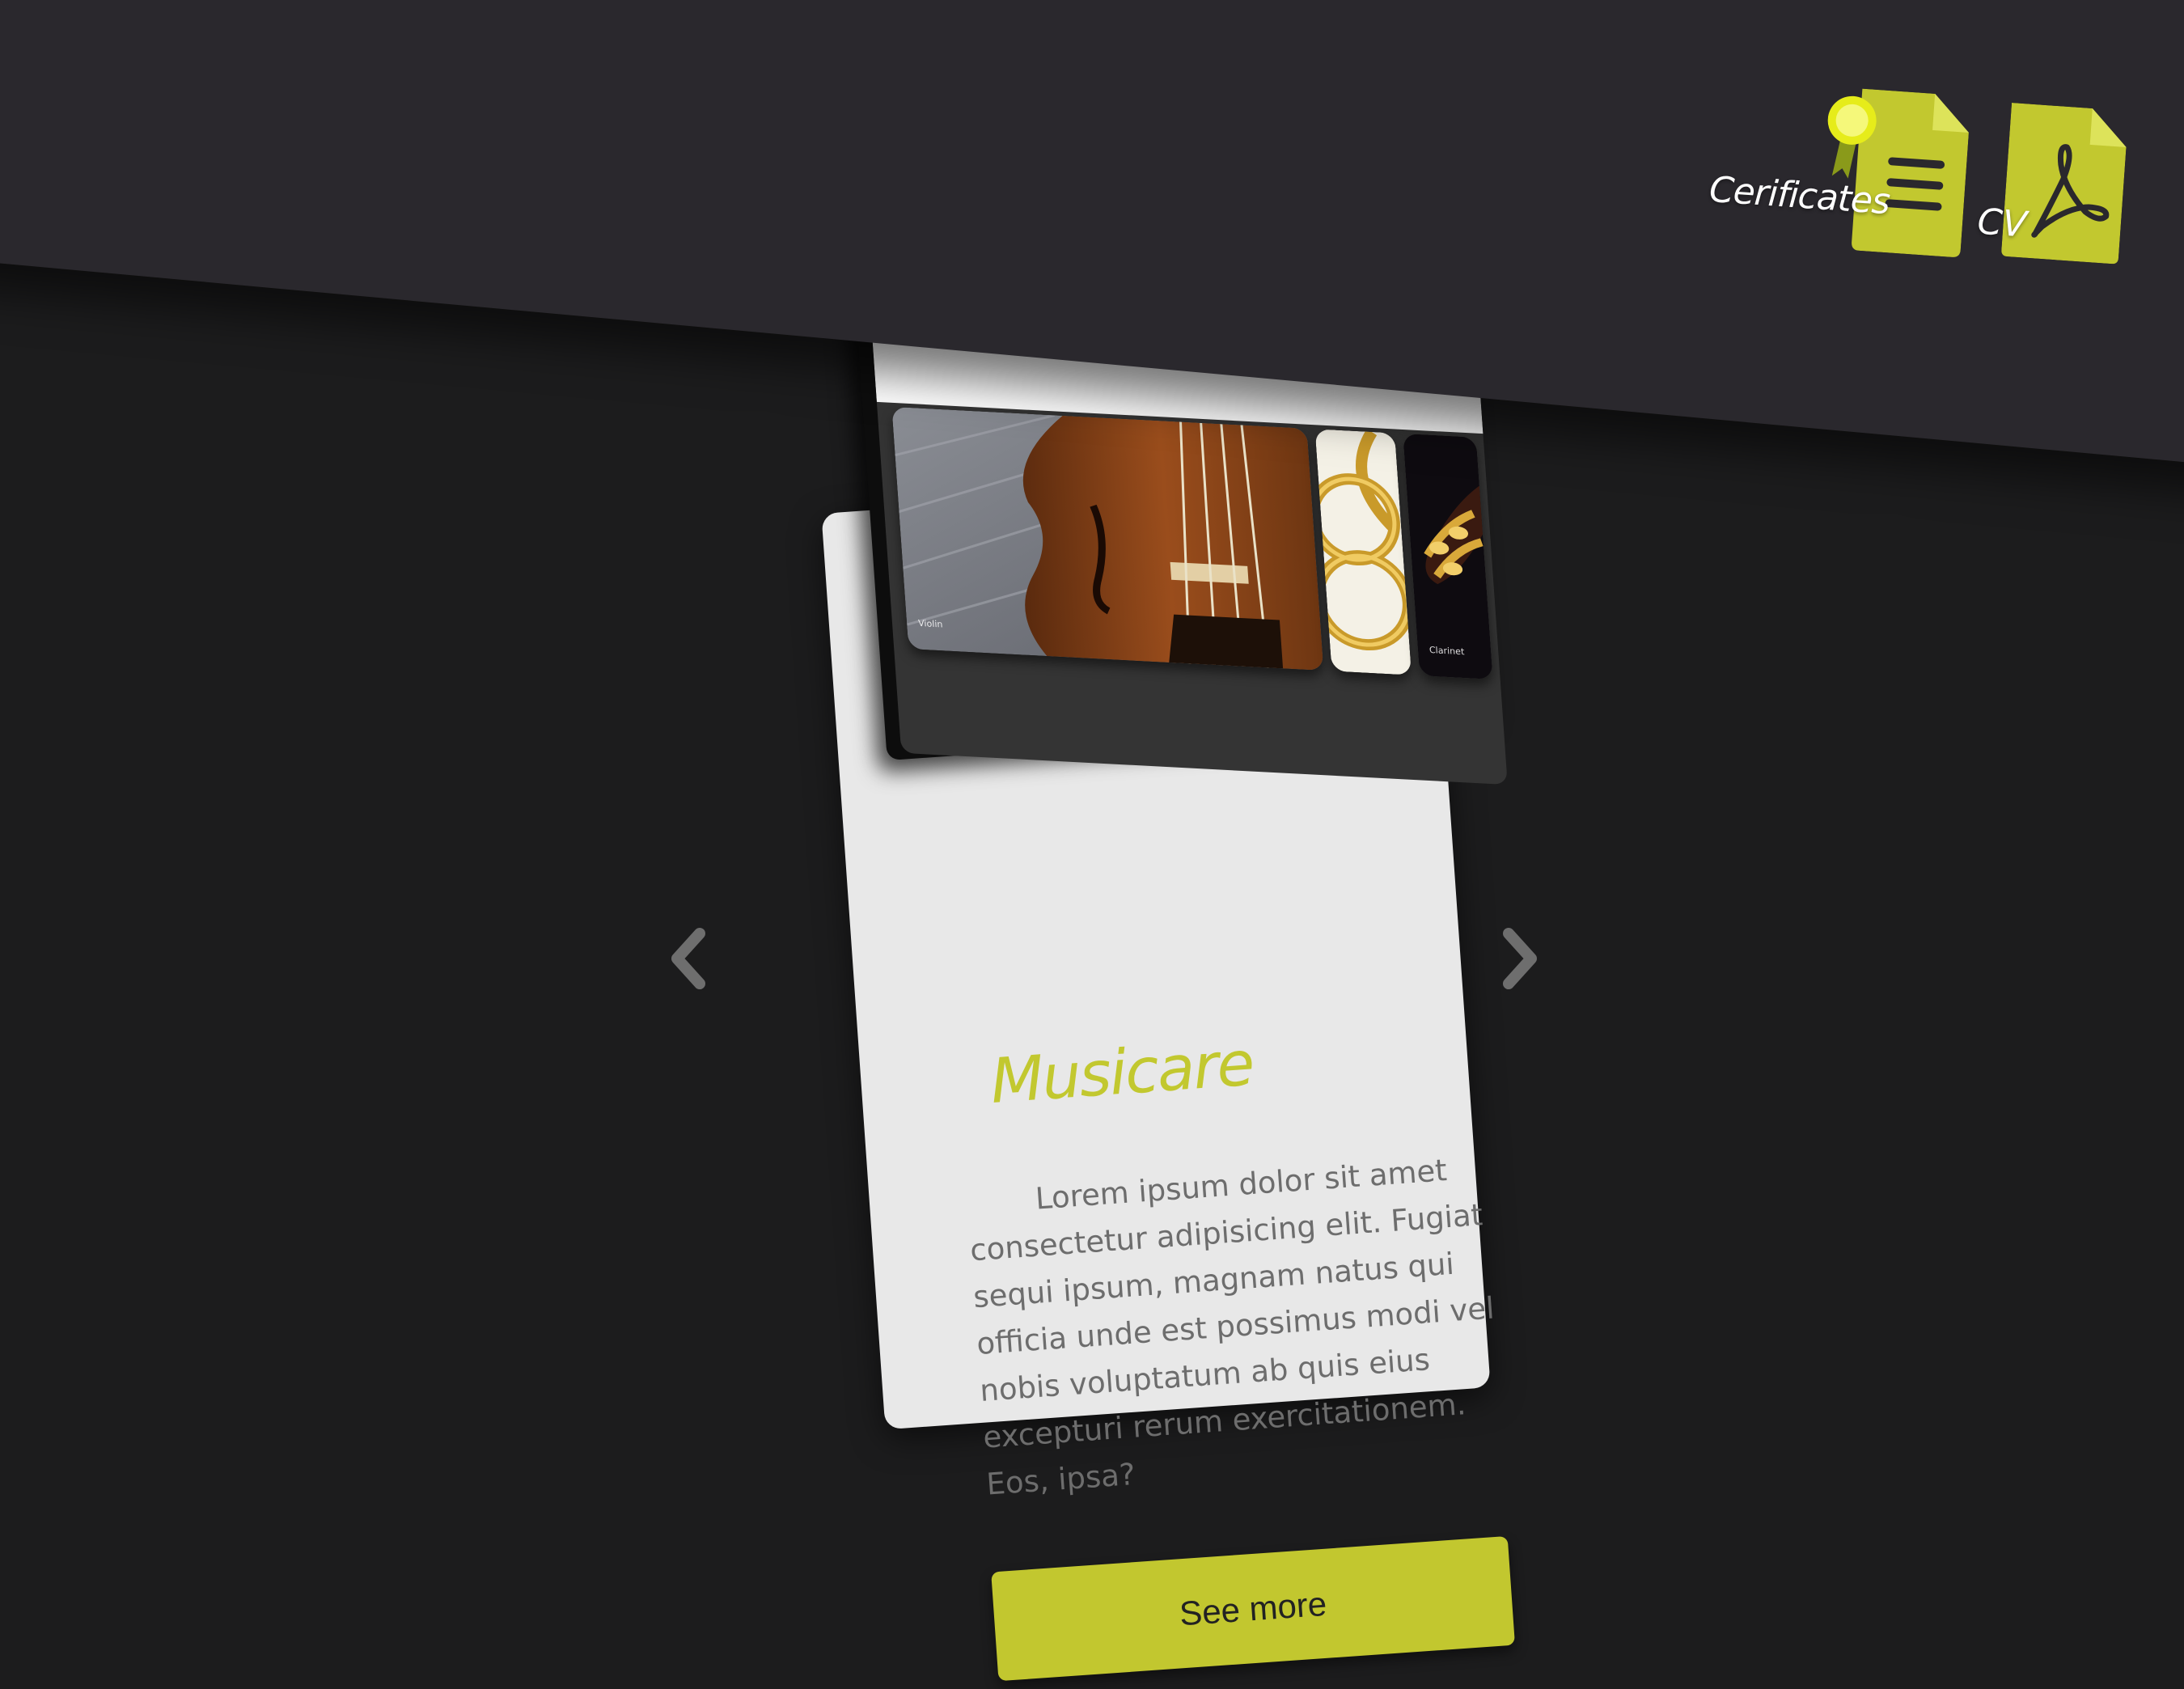 This screenshot has width=2184, height=1689. What do you see at coordinates (2002, 223) in the screenshot?
I see `cv-label: CV` at bounding box center [2002, 223].